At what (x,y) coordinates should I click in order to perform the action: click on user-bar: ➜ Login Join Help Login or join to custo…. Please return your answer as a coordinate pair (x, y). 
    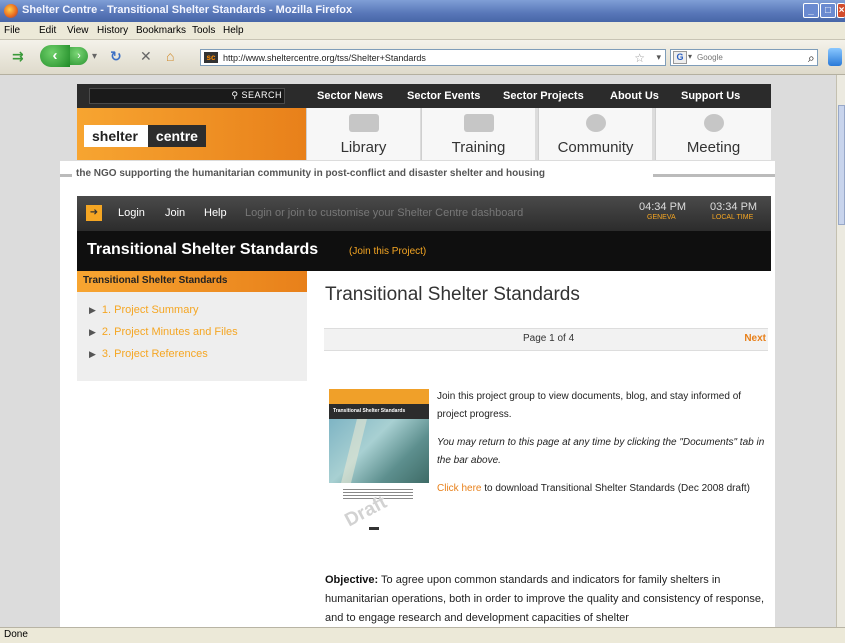
    Looking at the image, I should click on (424, 213).